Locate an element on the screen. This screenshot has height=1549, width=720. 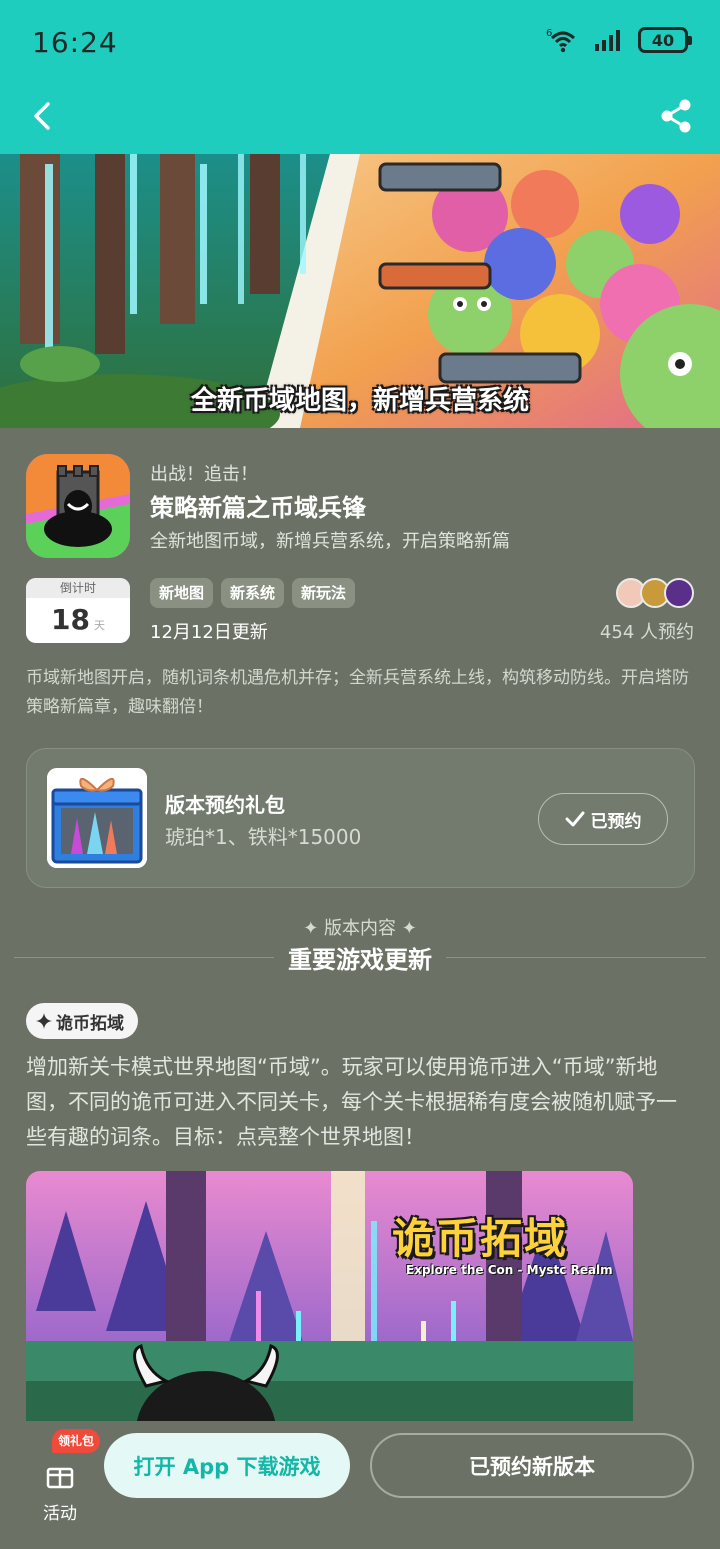
reserved-version-button: 已预约新版本 is located at coordinates (532, 1465).